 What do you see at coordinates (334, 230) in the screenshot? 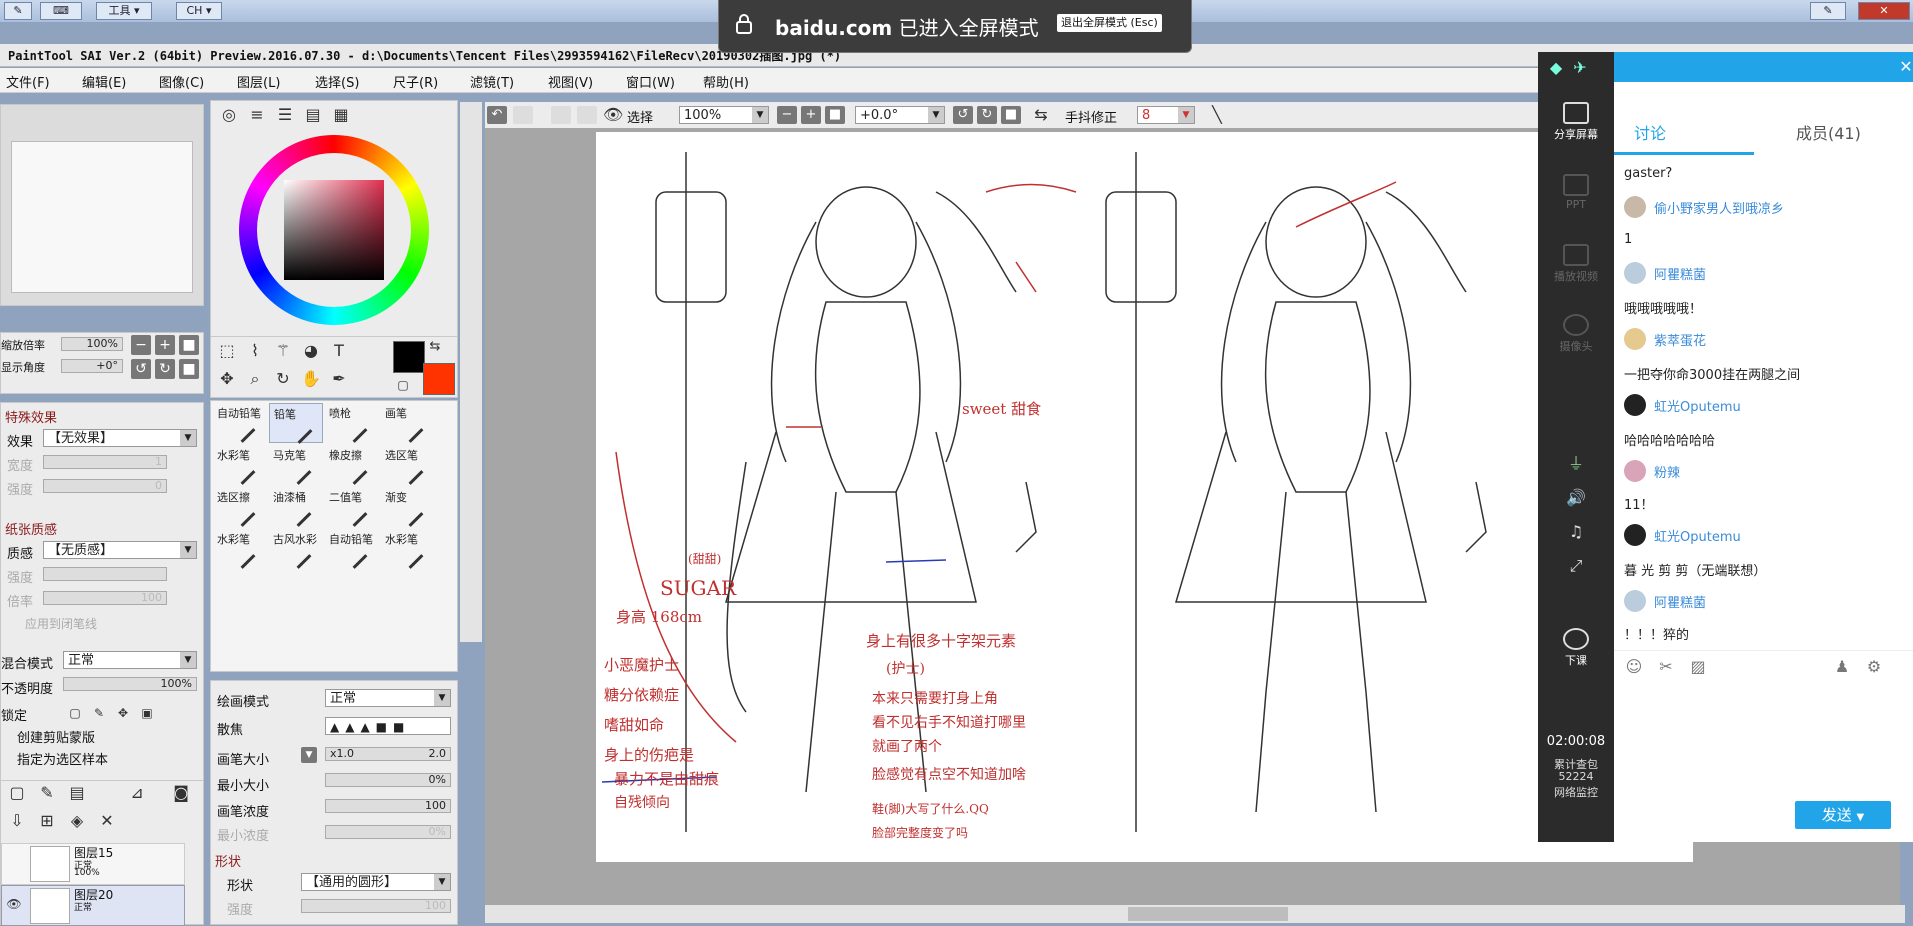
I see `color-wheel` at bounding box center [334, 230].